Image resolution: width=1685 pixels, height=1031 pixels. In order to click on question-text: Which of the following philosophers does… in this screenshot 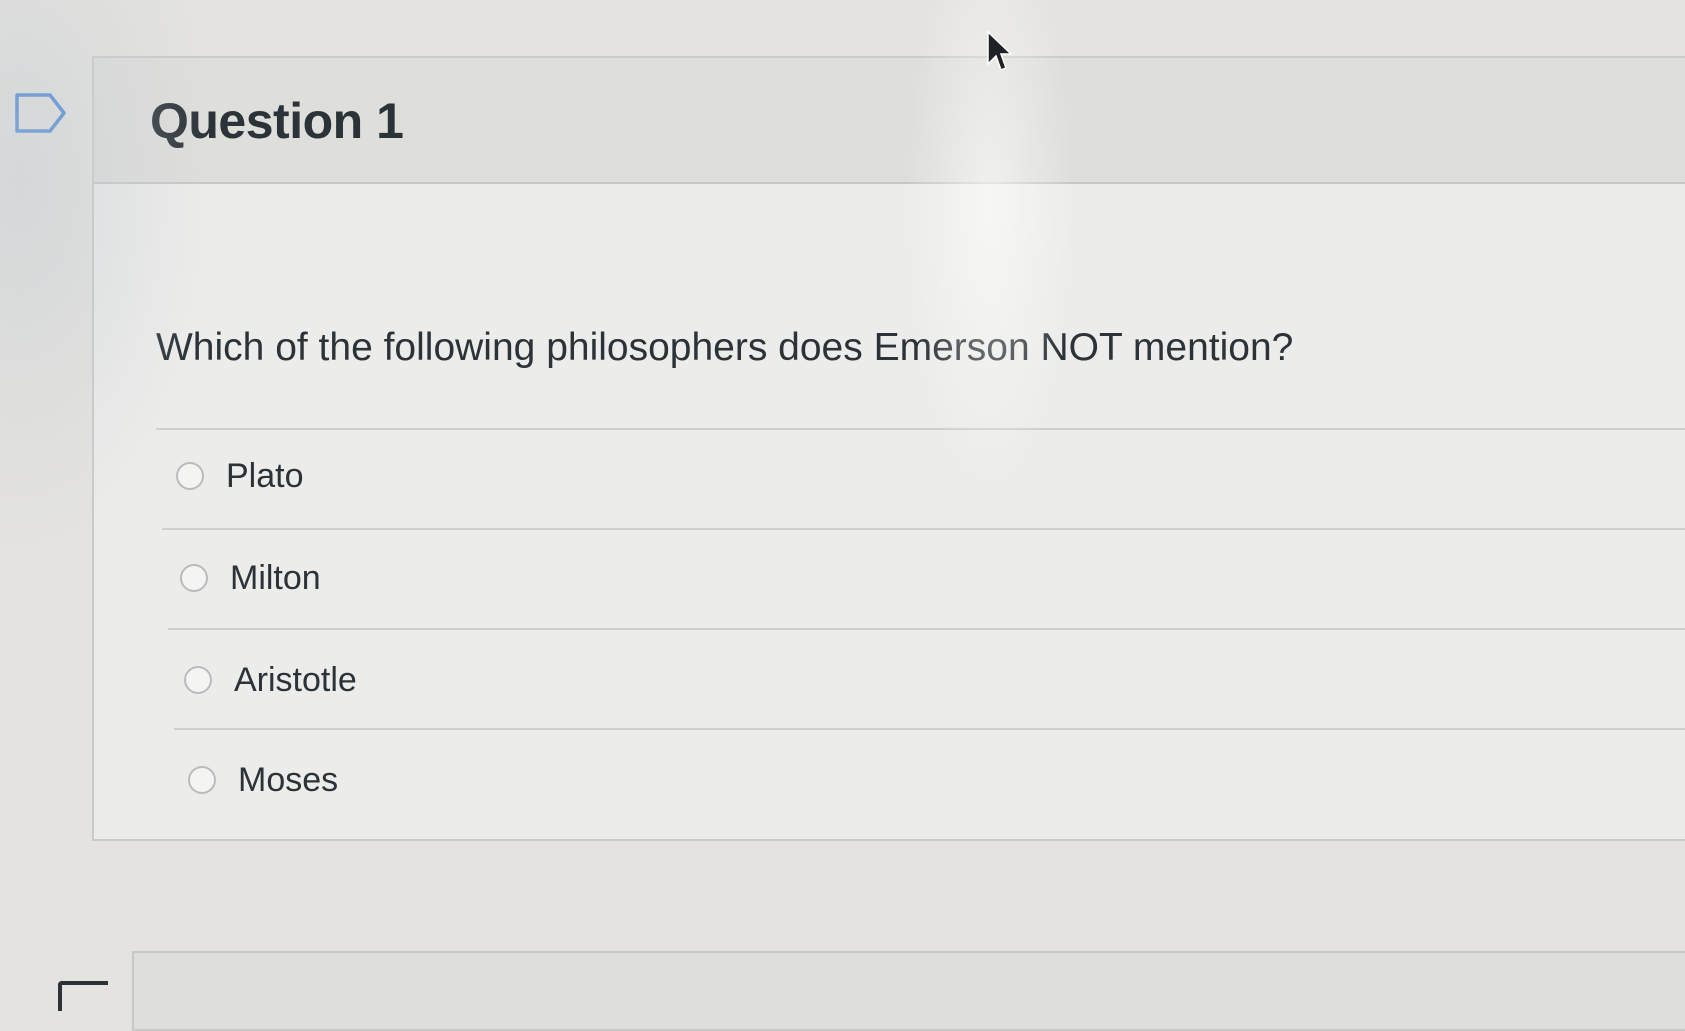, I will do `click(725, 347)`.